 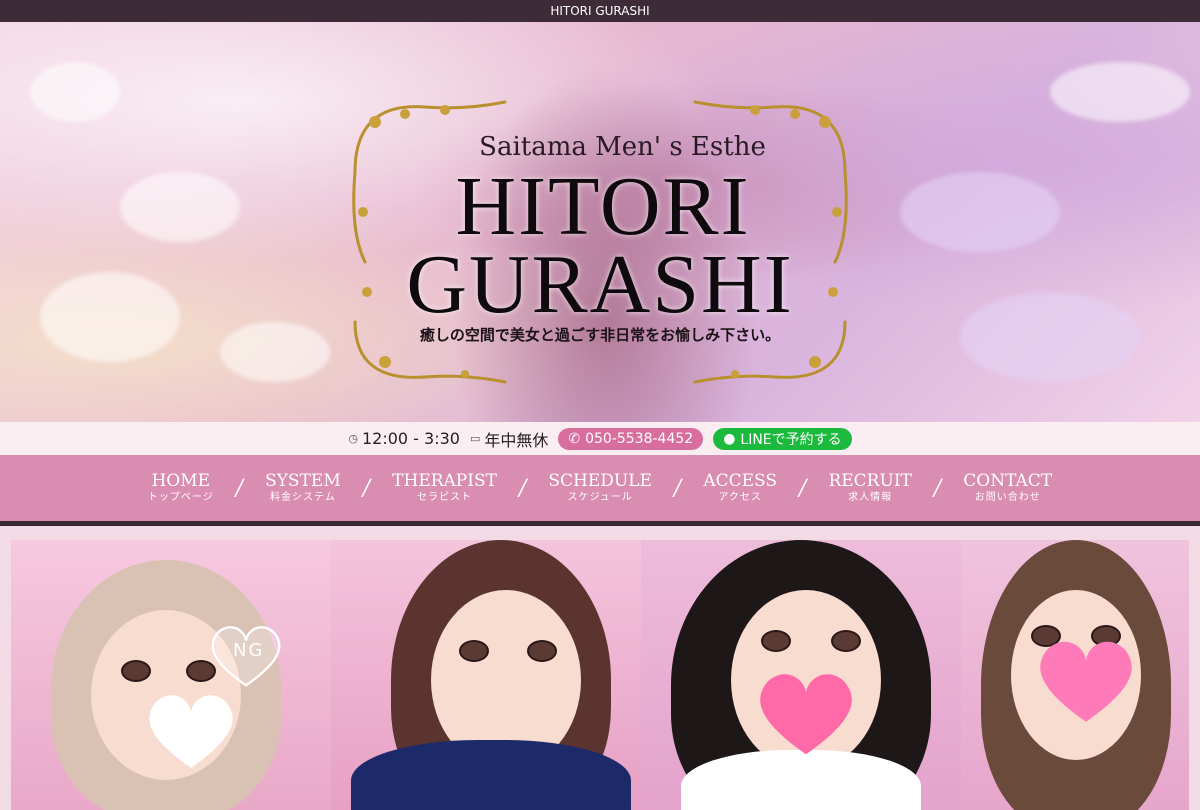 I want to click on nav-item-home: HOME トップページ, so click(x=181, y=488).